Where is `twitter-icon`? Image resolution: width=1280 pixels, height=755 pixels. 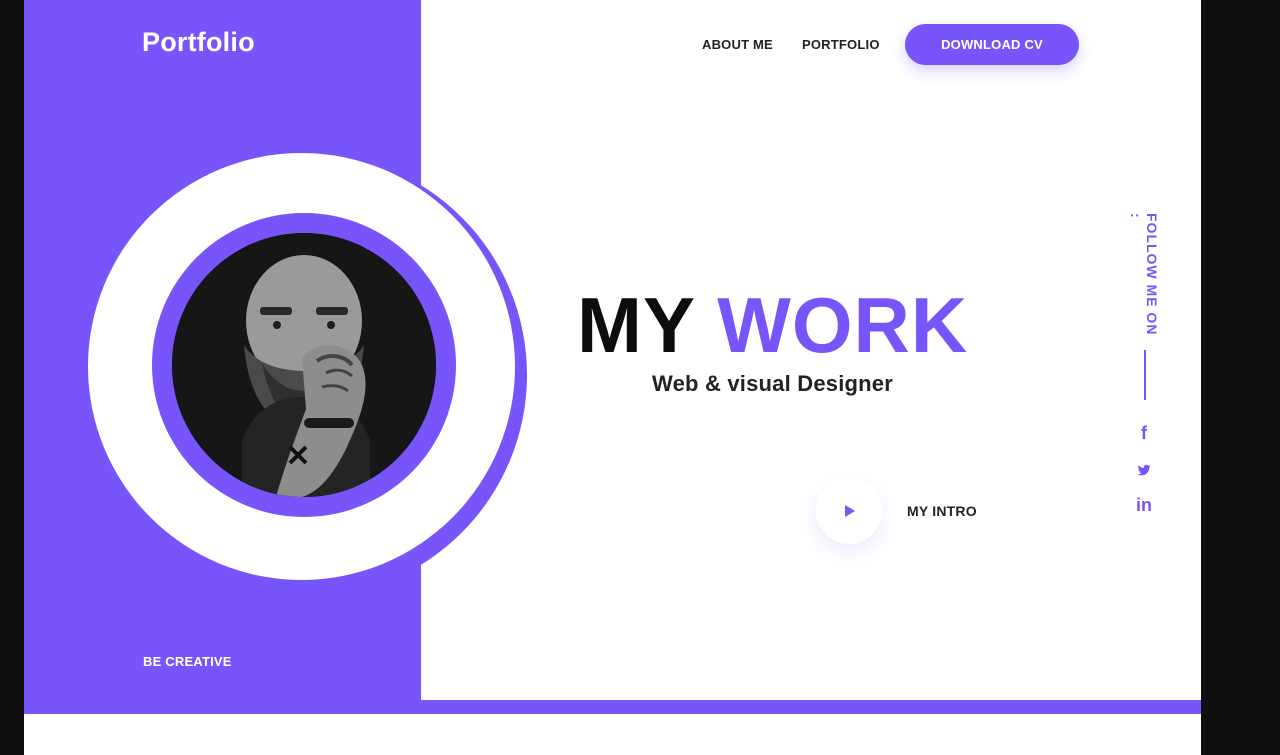 twitter-icon is located at coordinates (1144, 470).